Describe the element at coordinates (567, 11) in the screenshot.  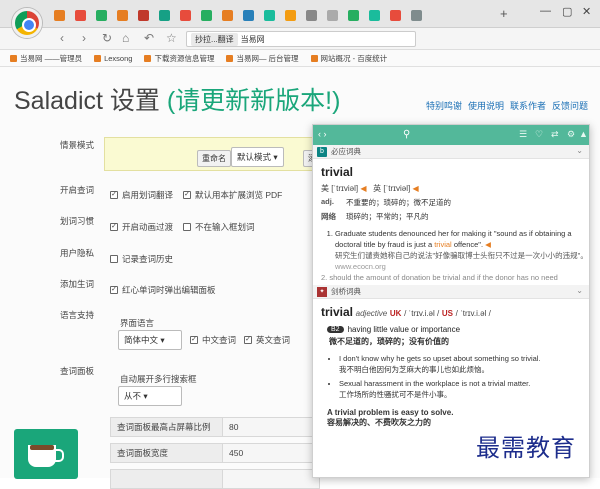
I see `maximize-button: ▢` at that location.